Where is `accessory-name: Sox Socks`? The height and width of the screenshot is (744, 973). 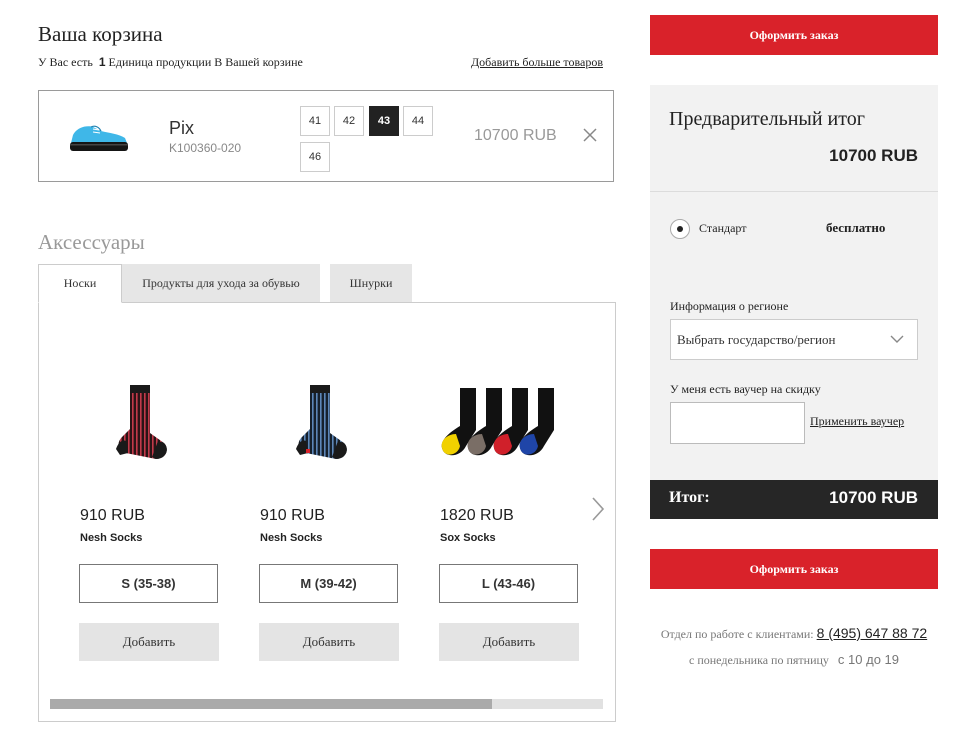 accessory-name: Sox Socks is located at coordinates (468, 538).